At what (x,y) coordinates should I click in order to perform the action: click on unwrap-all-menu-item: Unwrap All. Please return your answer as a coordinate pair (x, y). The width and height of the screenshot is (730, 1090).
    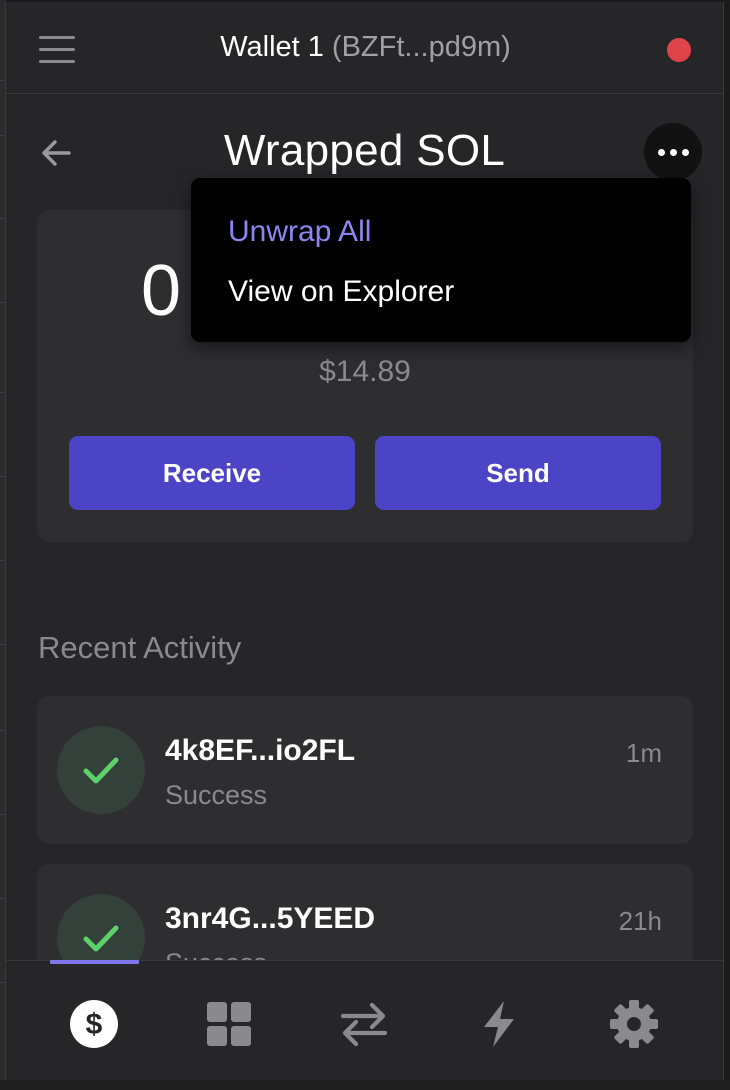
    Looking at the image, I should click on (299, 232).